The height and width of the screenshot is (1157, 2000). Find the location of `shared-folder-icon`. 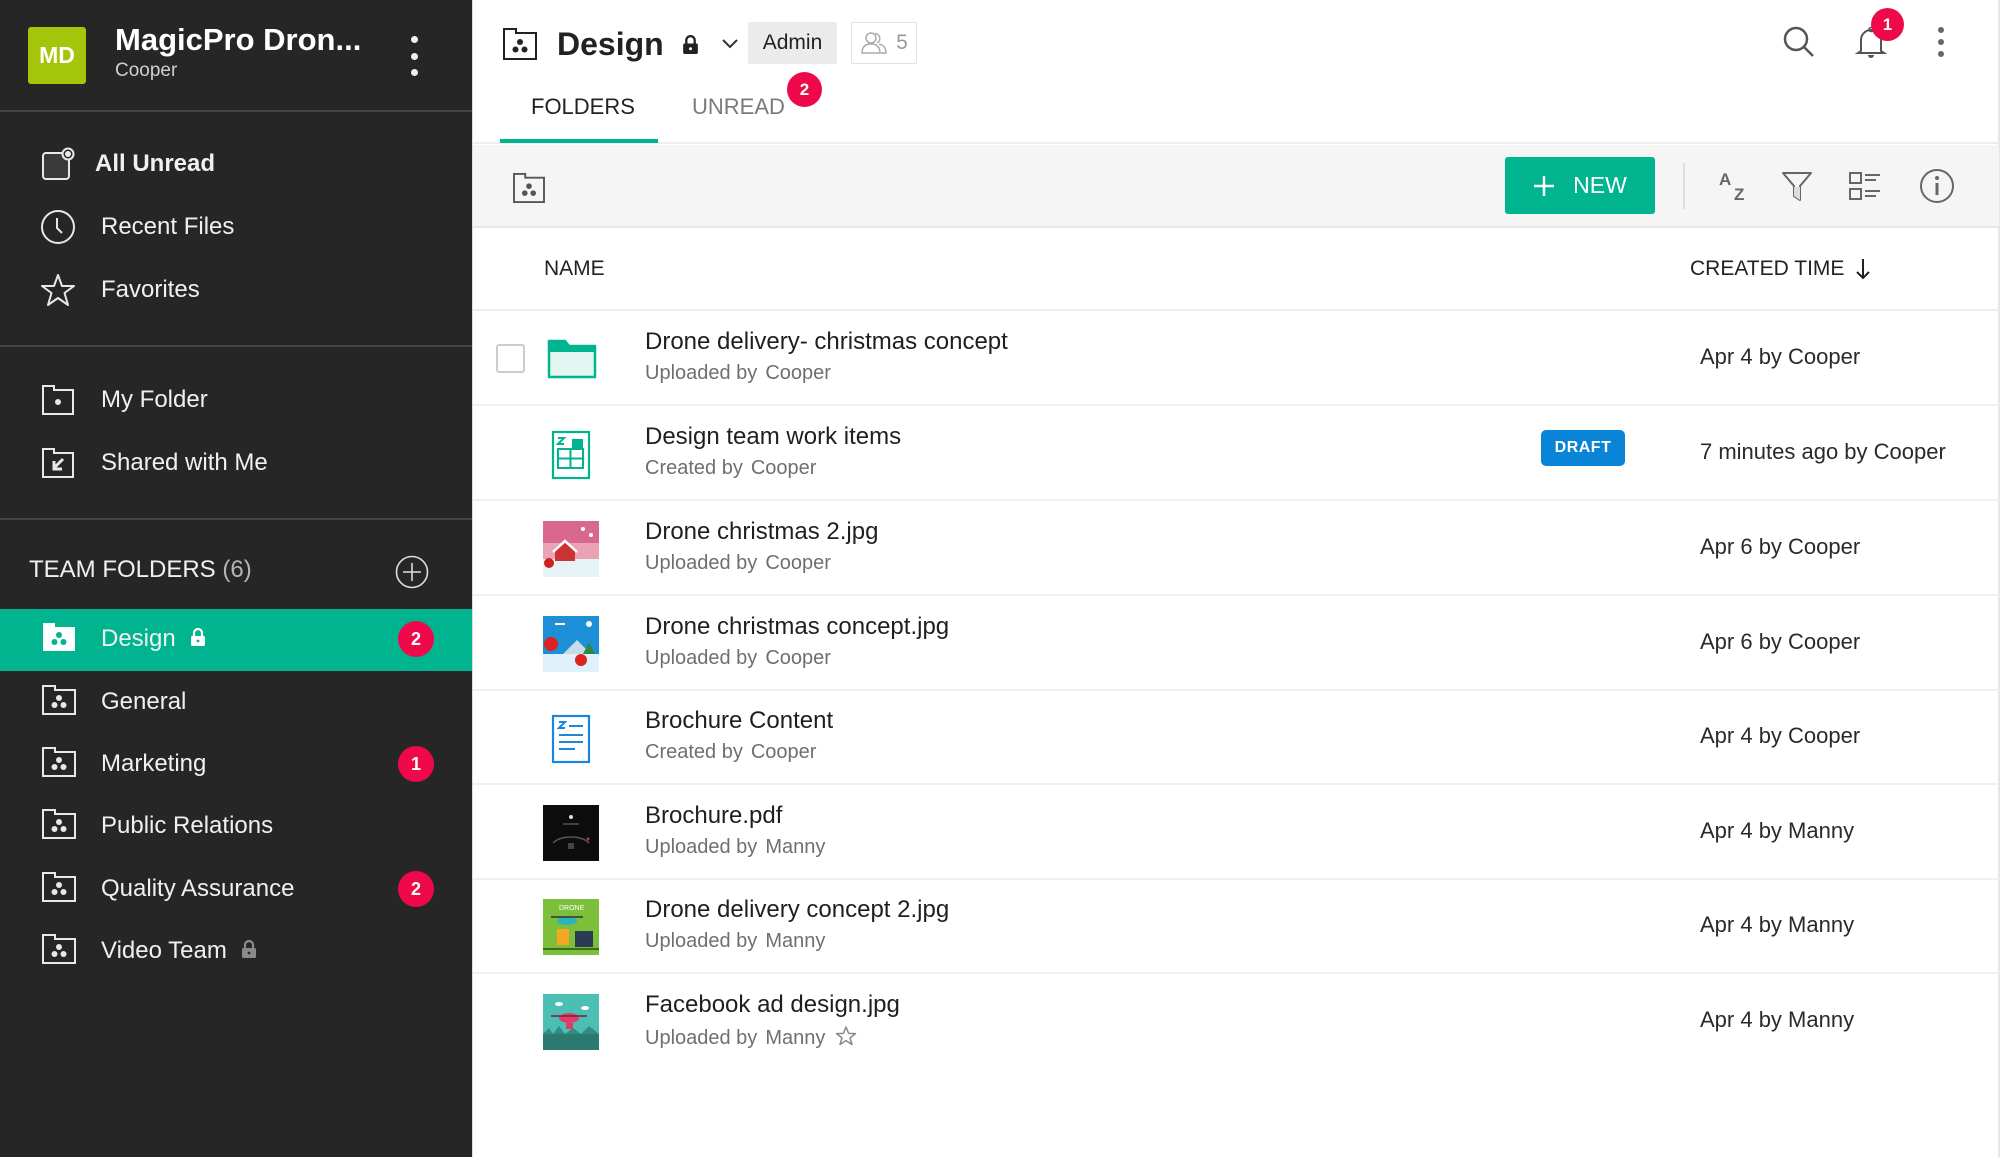

shared-folder-icon is located at coordinates (58, 463).